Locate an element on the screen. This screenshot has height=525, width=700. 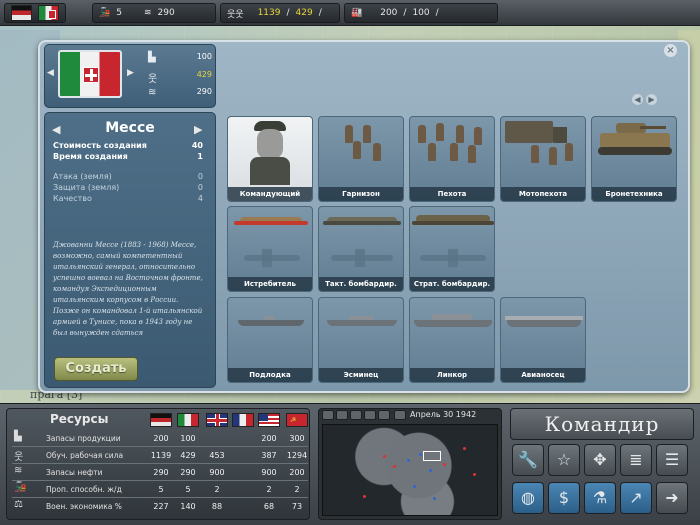
nation-production-value: 100 is located at coordinates (204, 56).